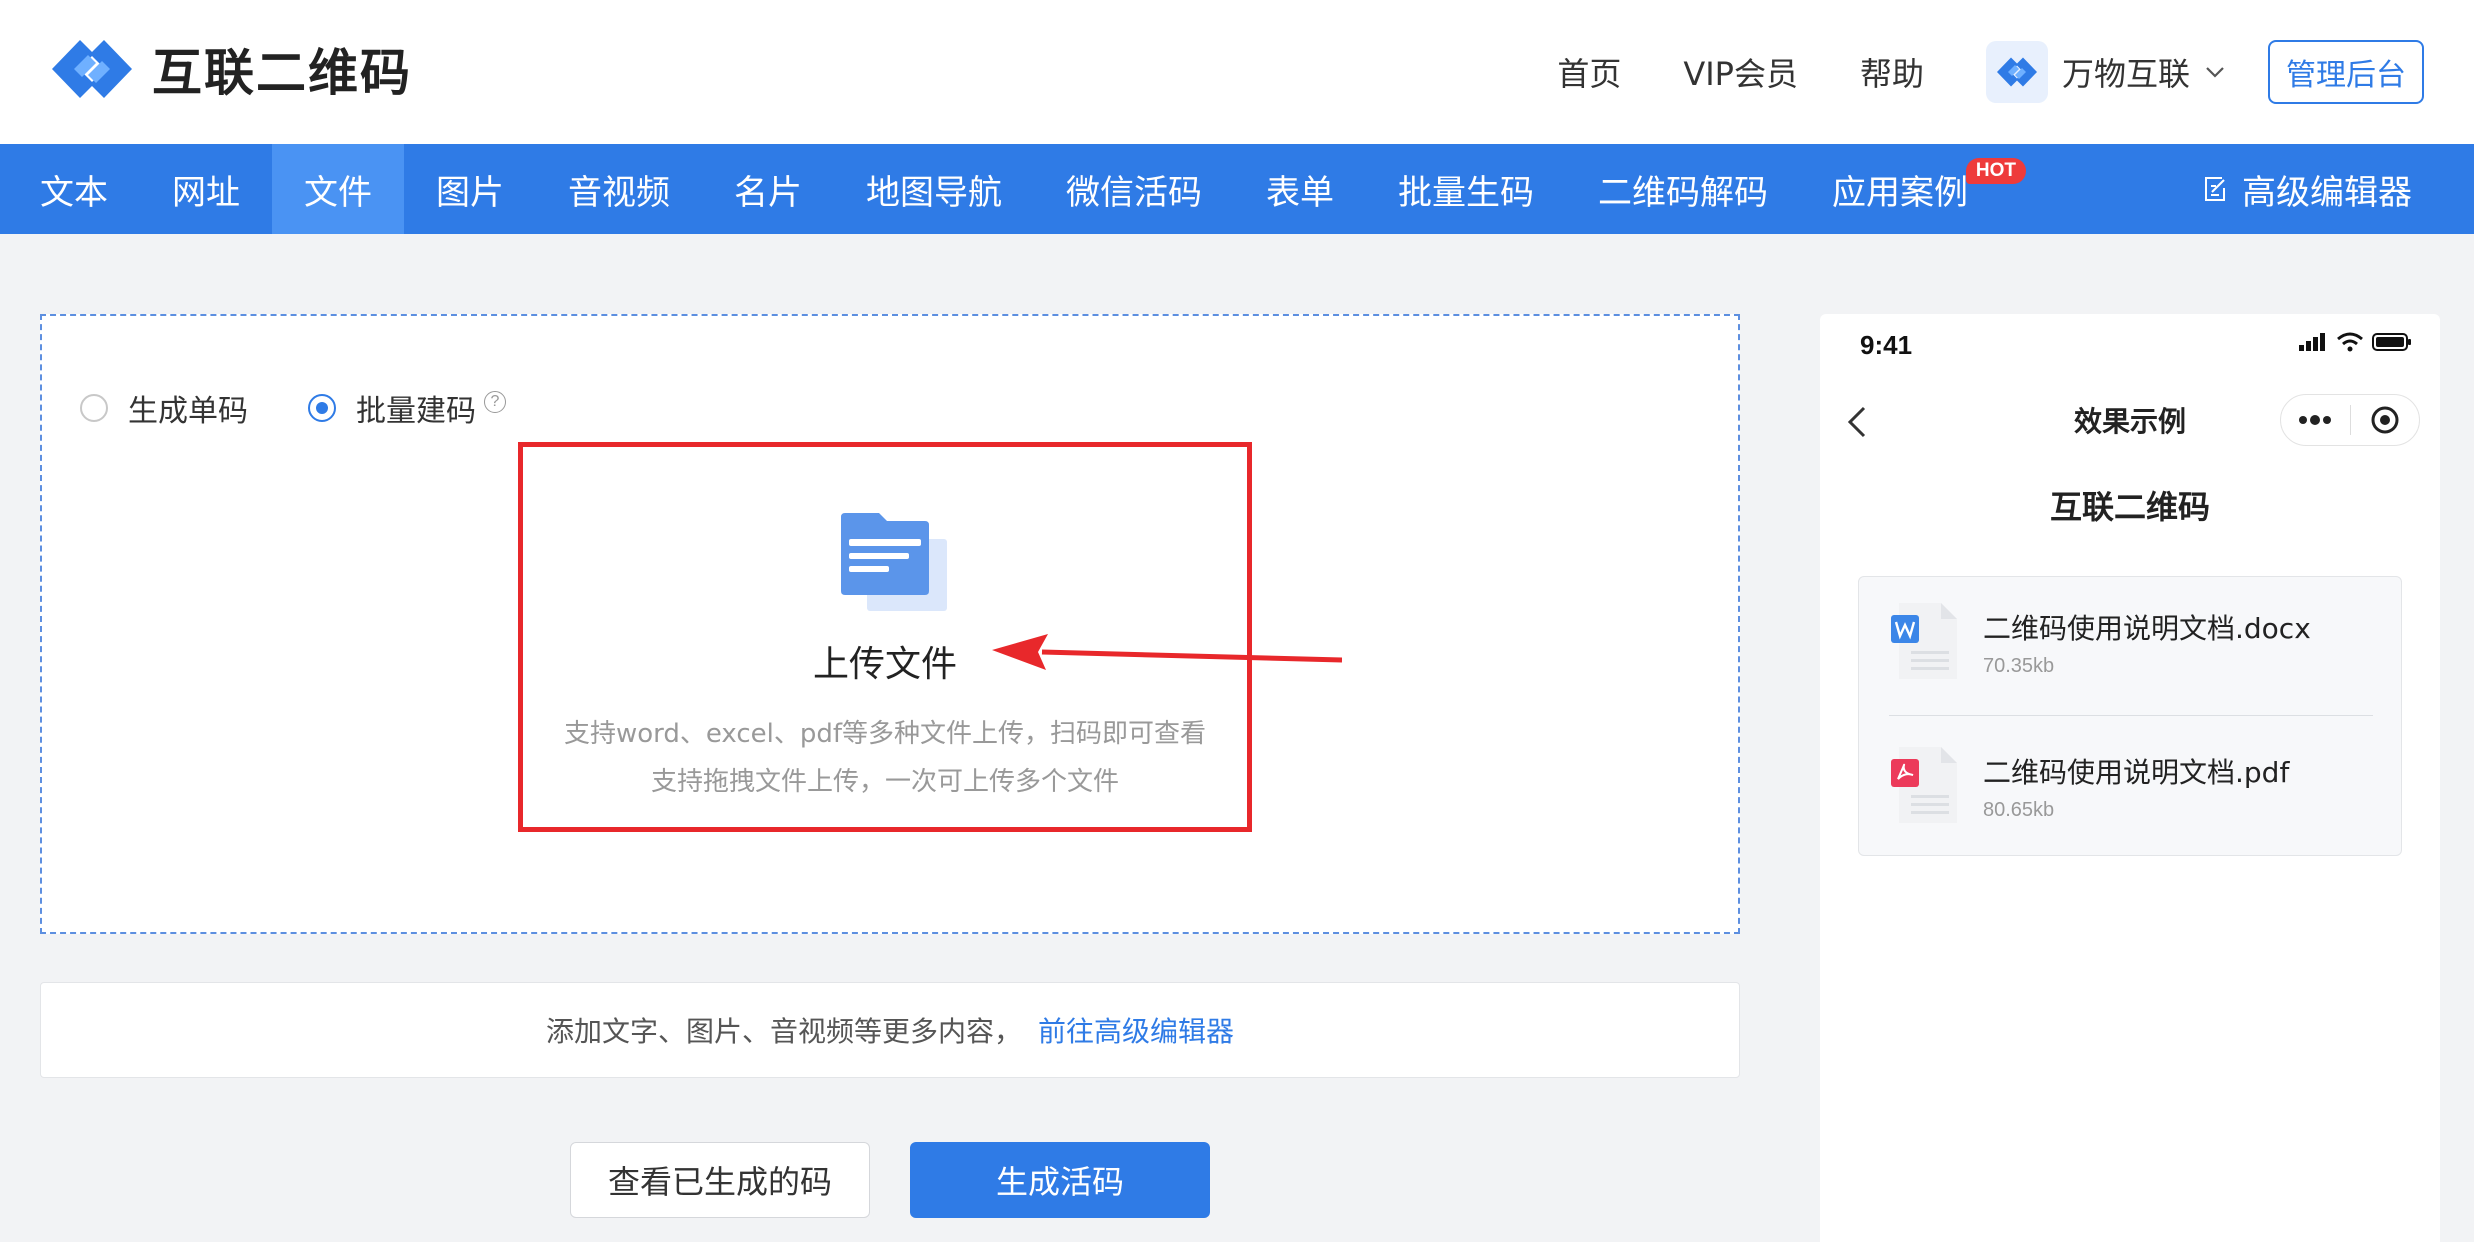 The image size is (2474, 1242). I want to click on brand-logo-icon, so click(2016, 72).